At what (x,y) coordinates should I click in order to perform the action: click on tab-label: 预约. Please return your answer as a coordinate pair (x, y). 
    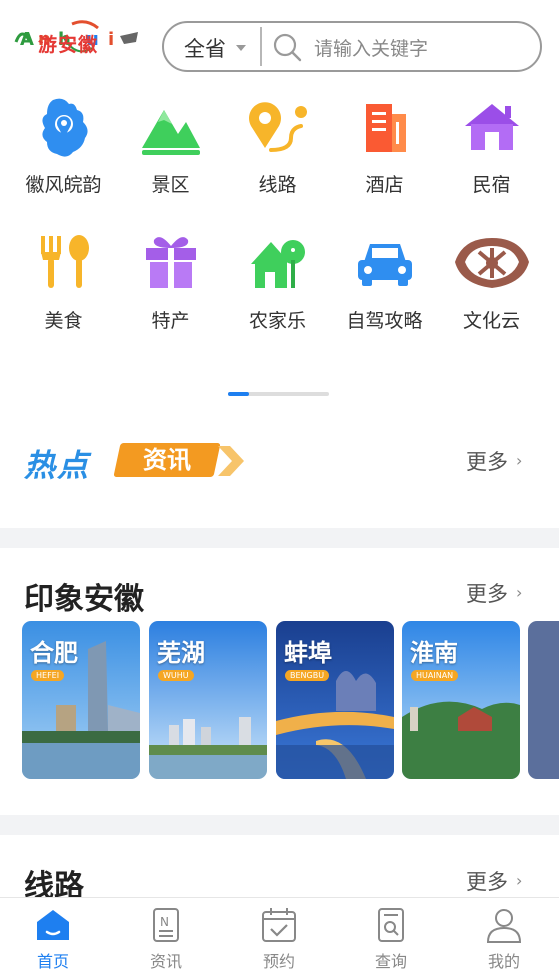
    Looking at the image, I should click on (278, 961).